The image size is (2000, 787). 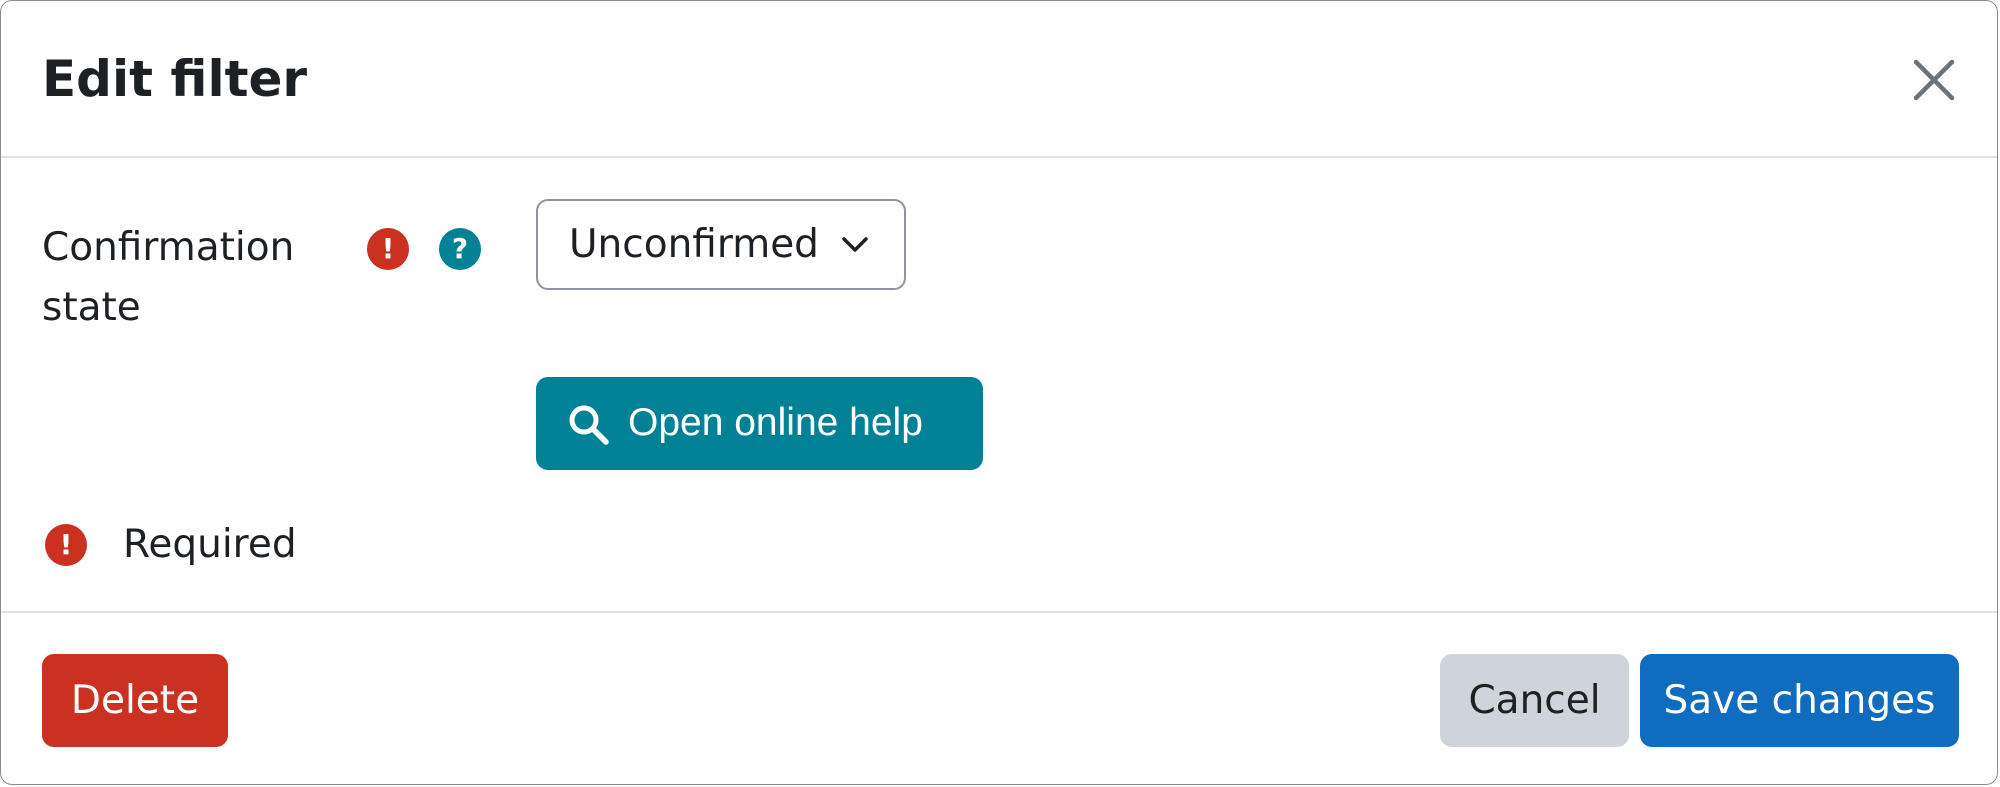 I want to click on confirmation-state-select: Unconfirmed, so click(x=721, y=244).